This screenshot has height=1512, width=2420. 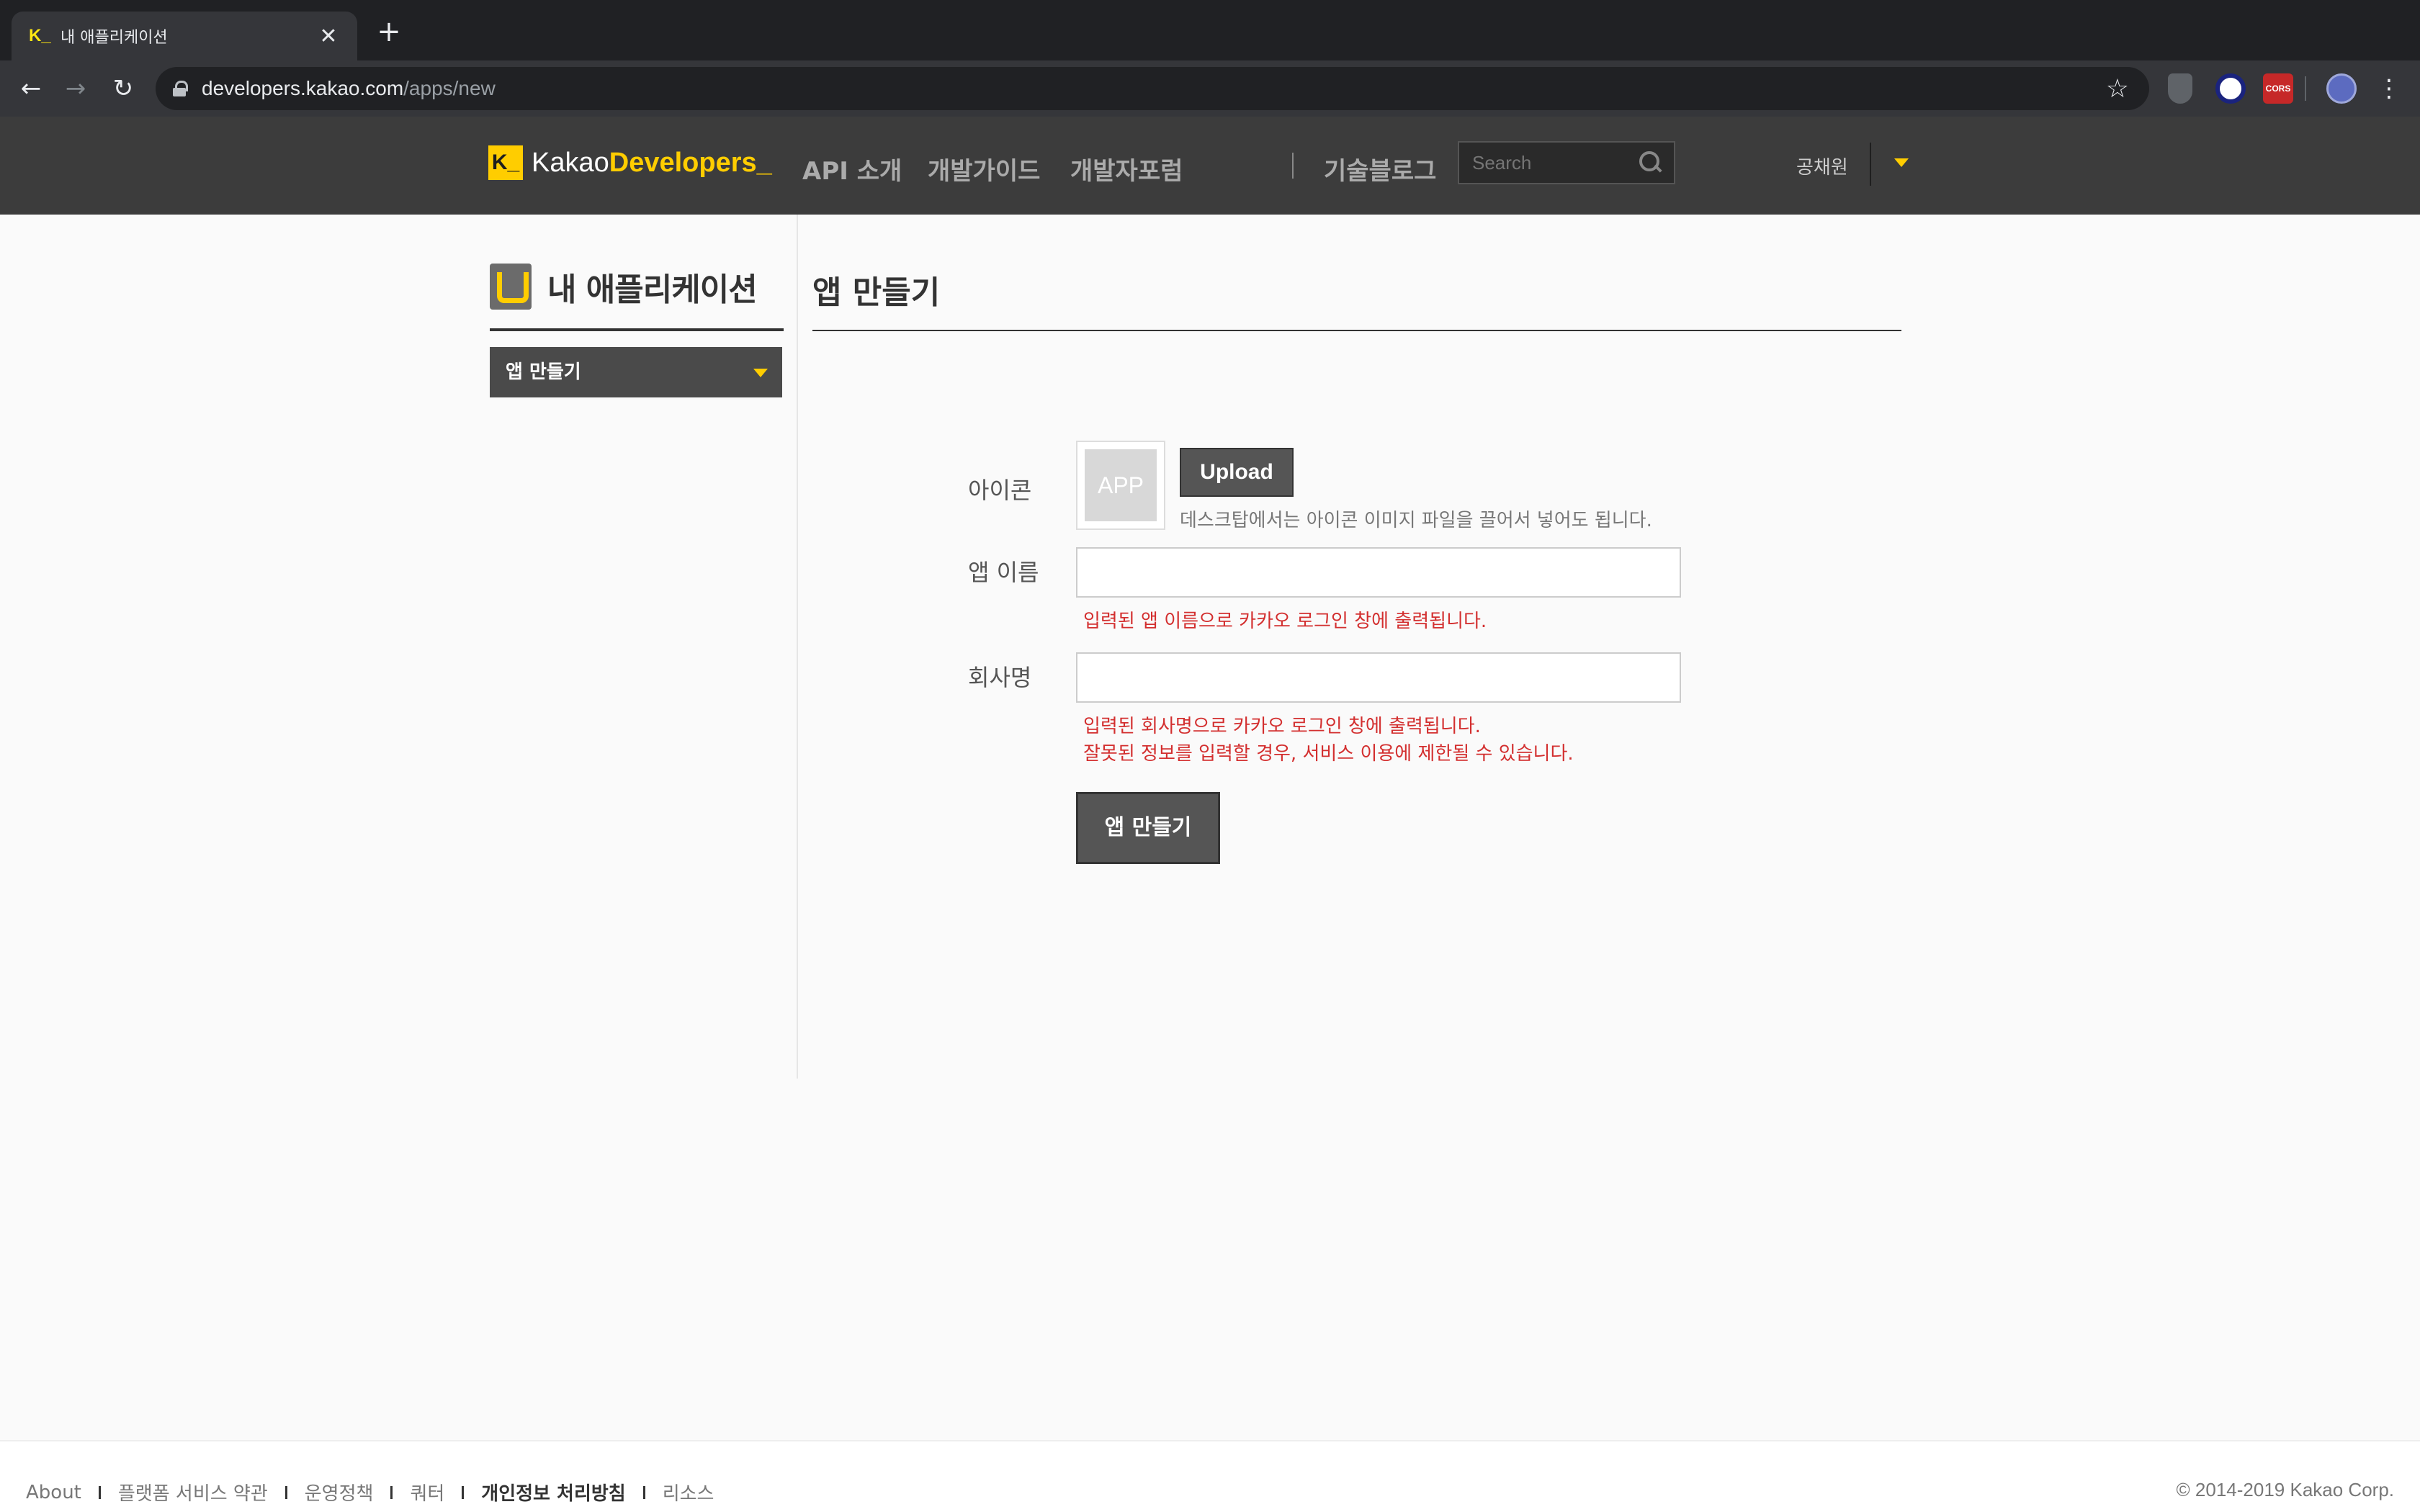 What do you see at coordinates (114, 38) in the screenshot?
I see `tab-title: 내 애플리케이션` at bounding box center [114, 38].